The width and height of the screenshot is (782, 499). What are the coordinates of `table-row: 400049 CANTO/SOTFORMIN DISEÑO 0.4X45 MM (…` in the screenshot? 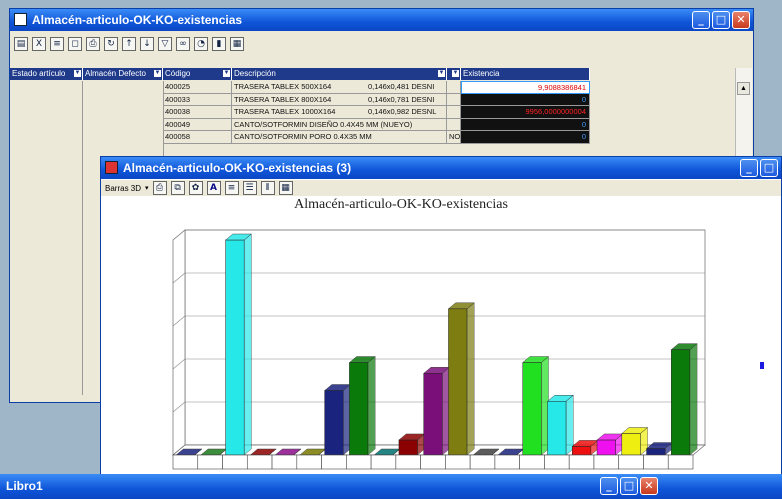 It's located at (376, 124).